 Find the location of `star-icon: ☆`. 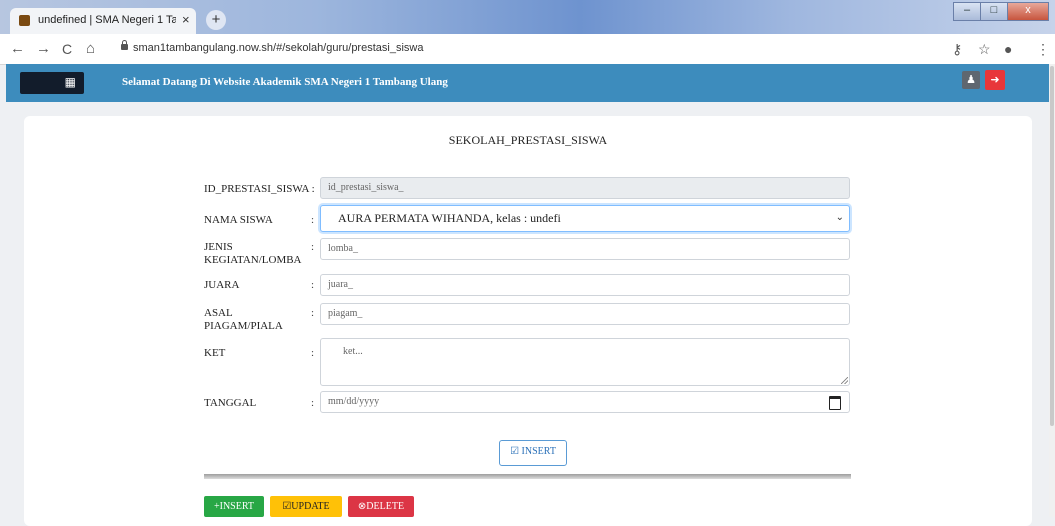

star-icon: ☆ is located at coordinates (984, 49).